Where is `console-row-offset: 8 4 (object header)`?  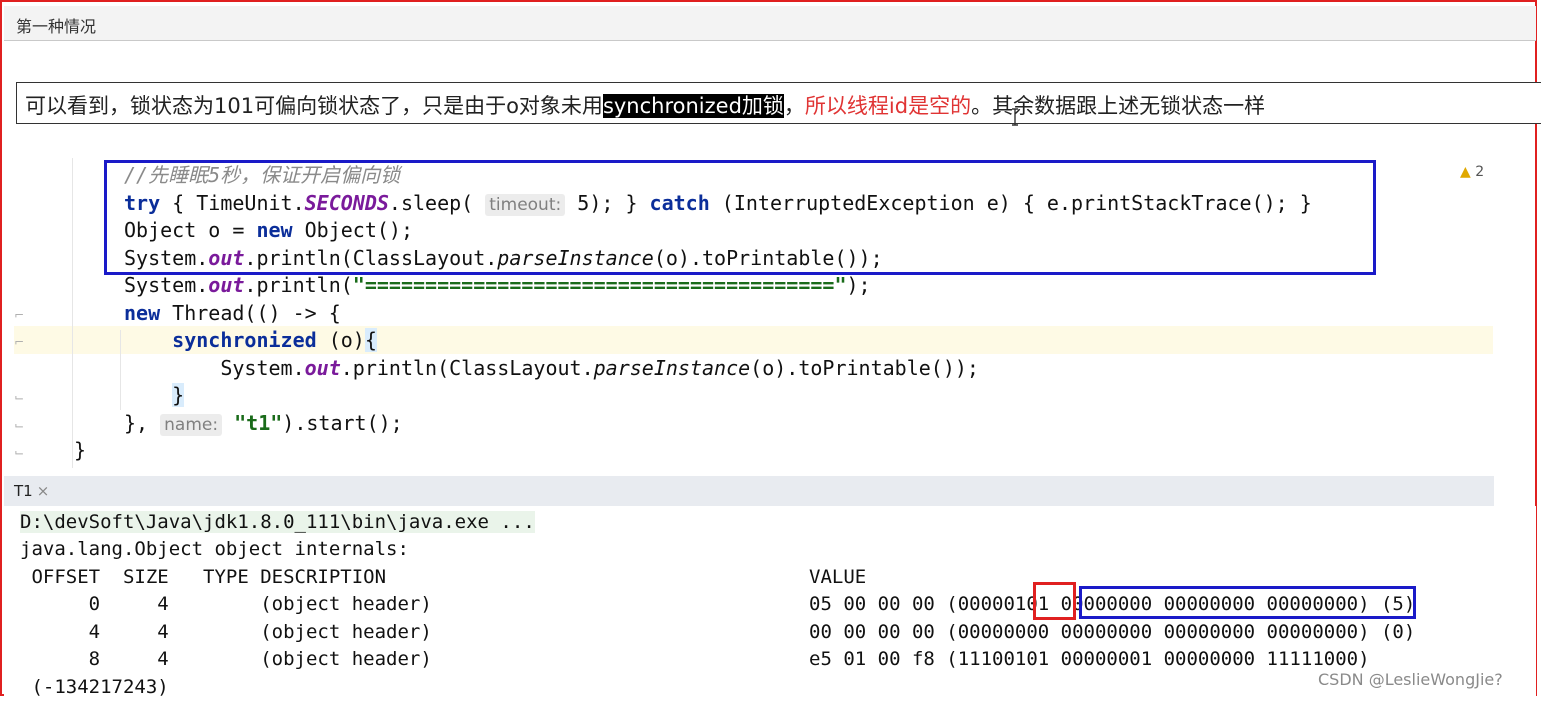 console-row-offset: 8 4 (object header) is located at coordinates (226, 659).